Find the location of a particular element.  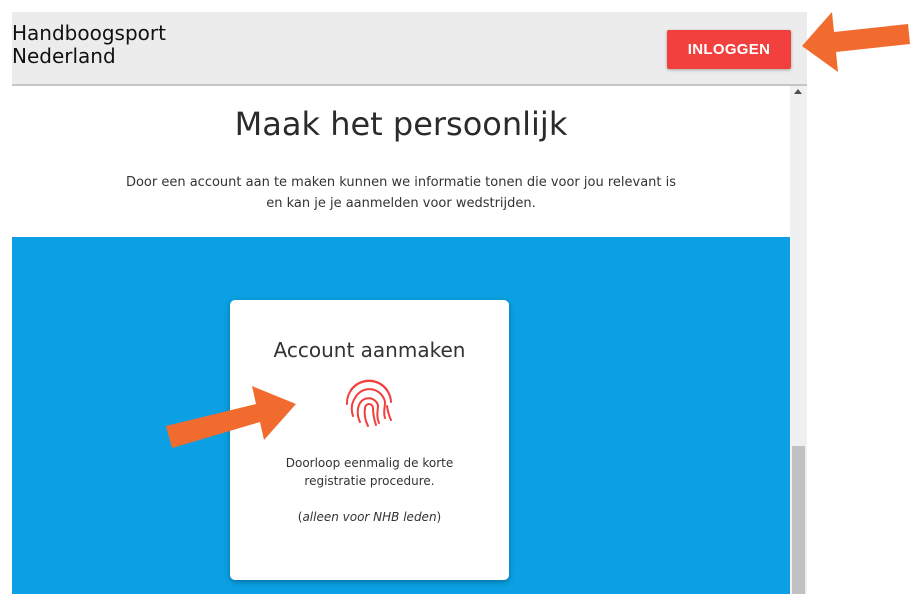

vertical-scrollbar is located at coordinates (798, 340).